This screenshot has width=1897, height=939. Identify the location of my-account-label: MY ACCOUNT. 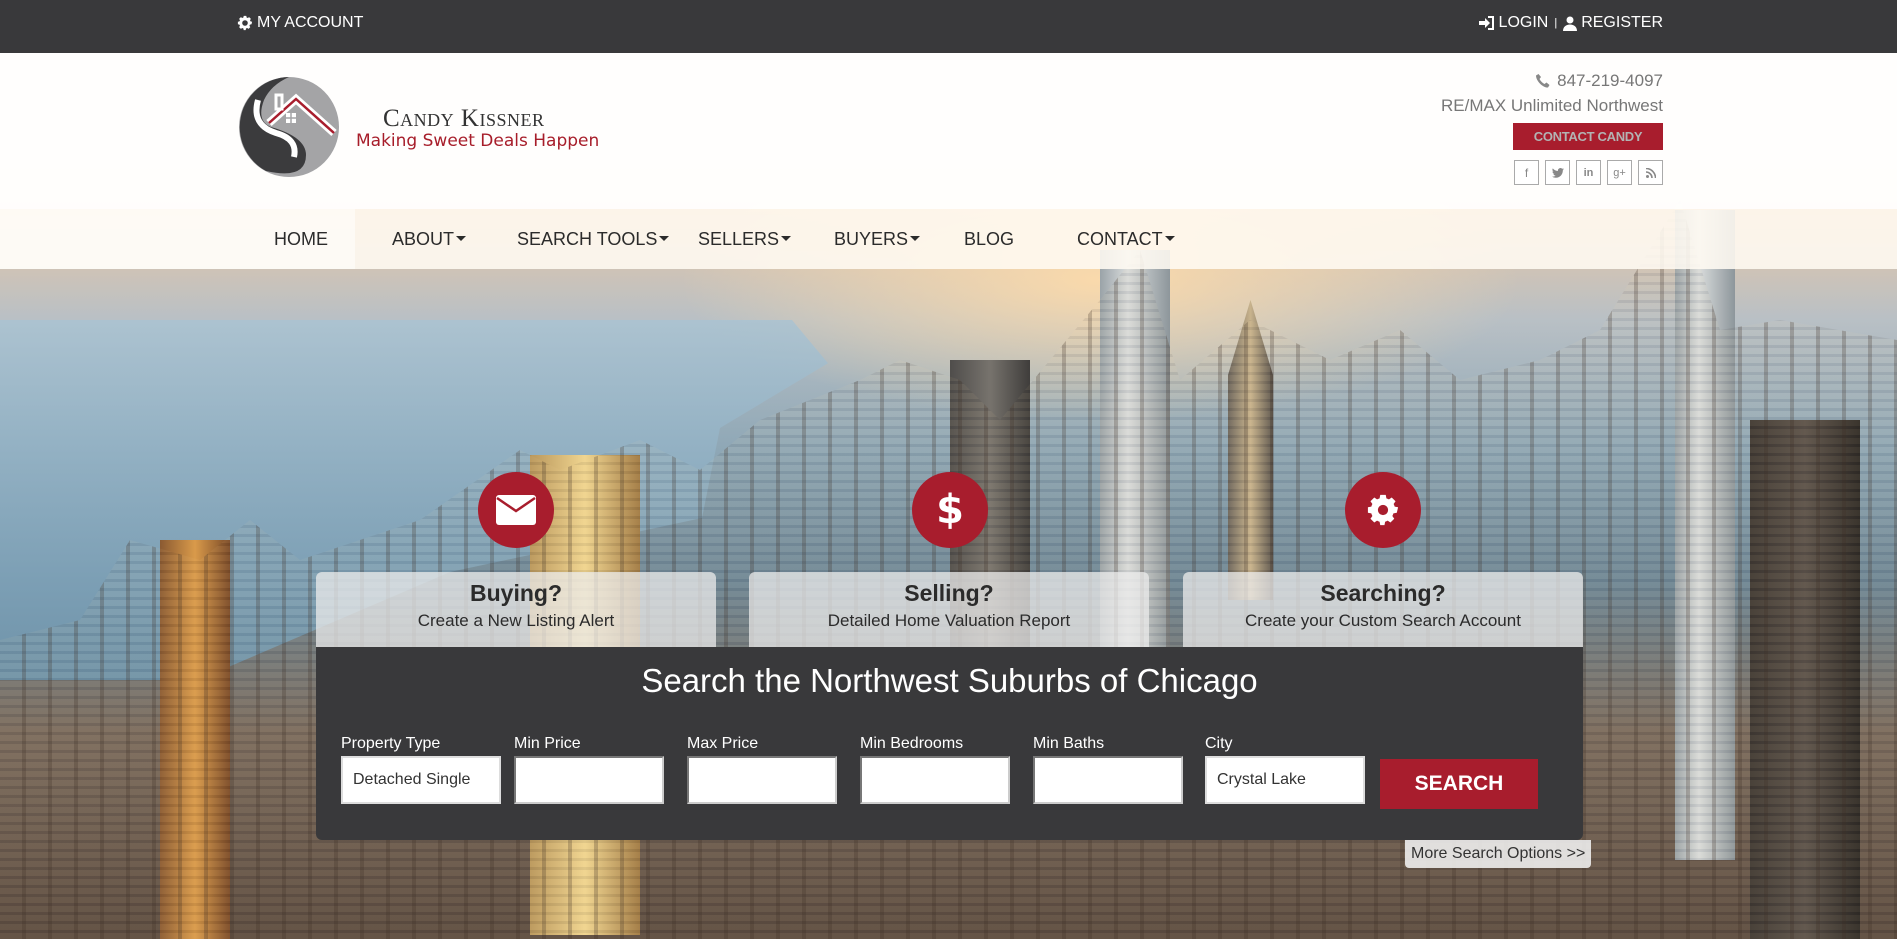
(310, 22).